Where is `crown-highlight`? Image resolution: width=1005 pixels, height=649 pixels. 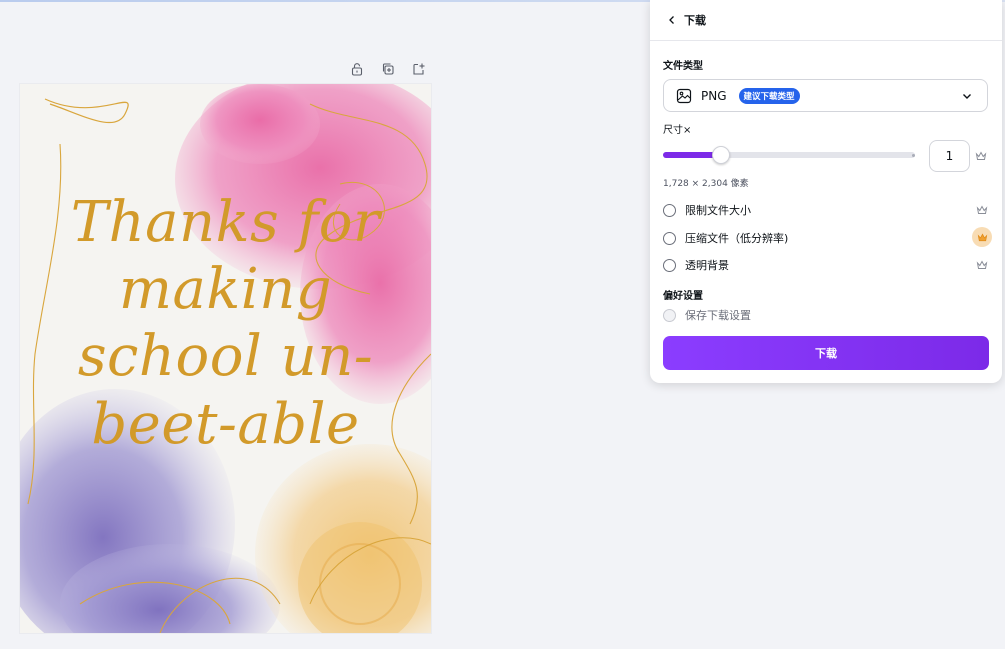 crown-highlight is located at coordinates (982, 237).